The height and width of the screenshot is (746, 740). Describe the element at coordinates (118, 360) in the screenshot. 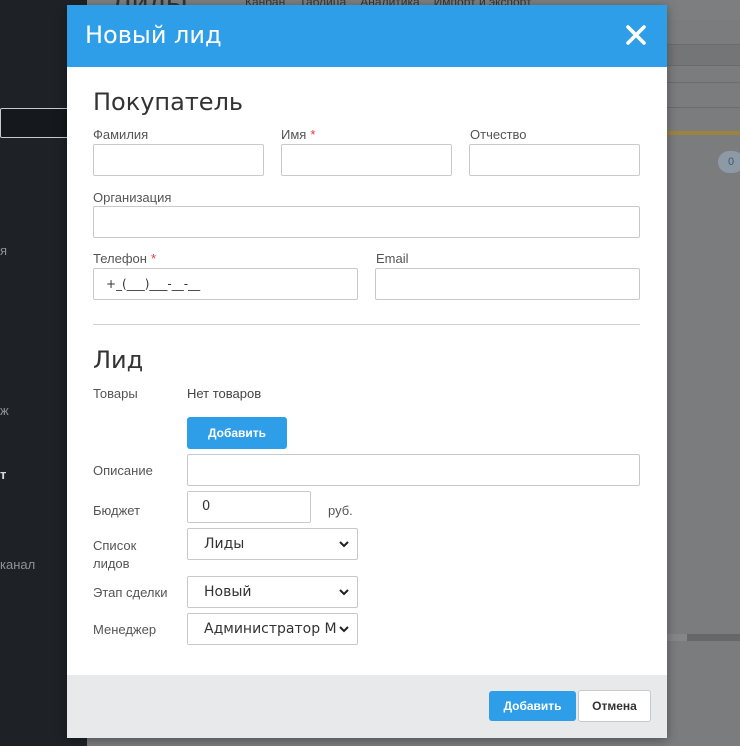

I see `lead-section-heading: Лид` at that location.